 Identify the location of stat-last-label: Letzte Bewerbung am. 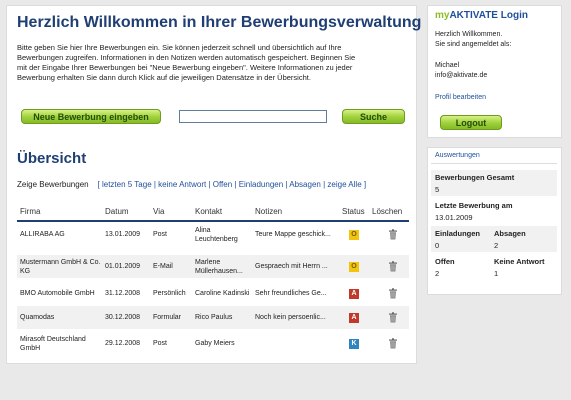
(474, 205).